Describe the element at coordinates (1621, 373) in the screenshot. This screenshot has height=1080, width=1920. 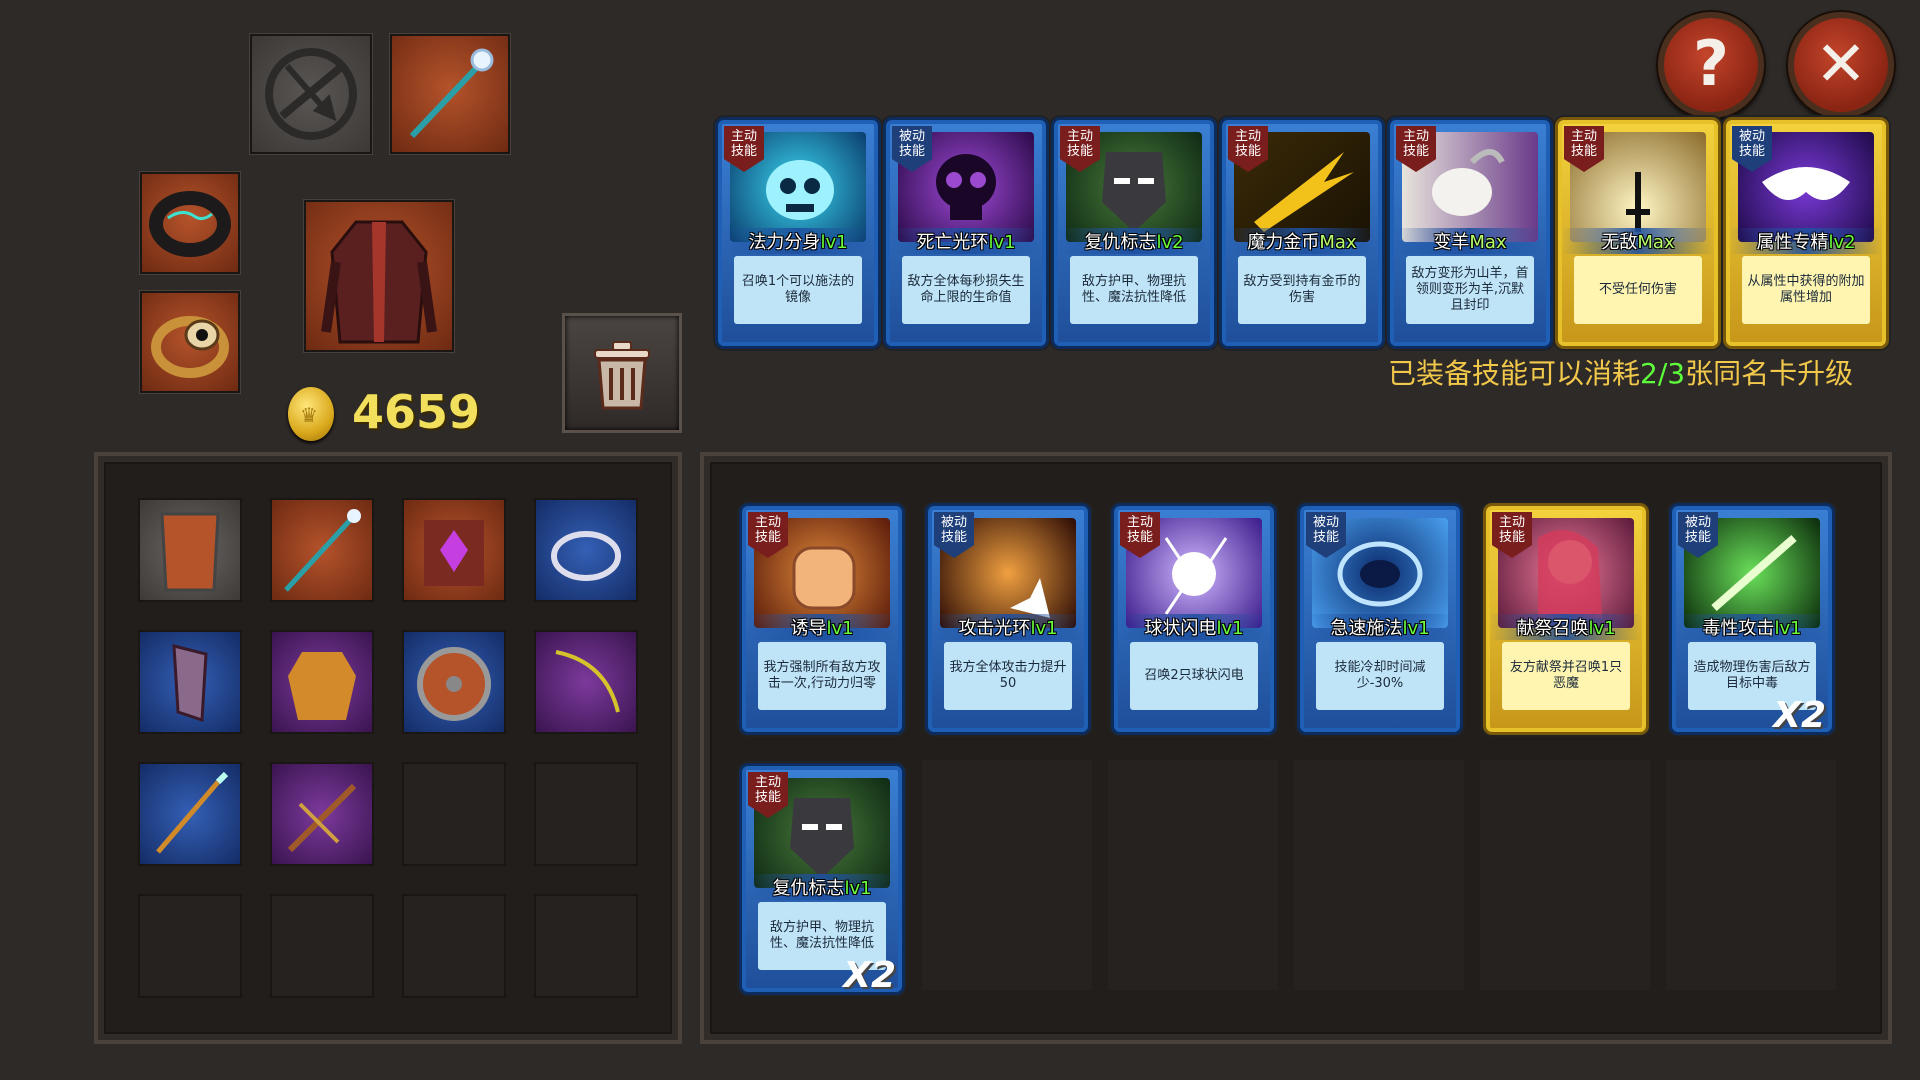
I see `upgrade-hint-text: 已装备技能可以消耗2/3张同名卡升级` at that location.